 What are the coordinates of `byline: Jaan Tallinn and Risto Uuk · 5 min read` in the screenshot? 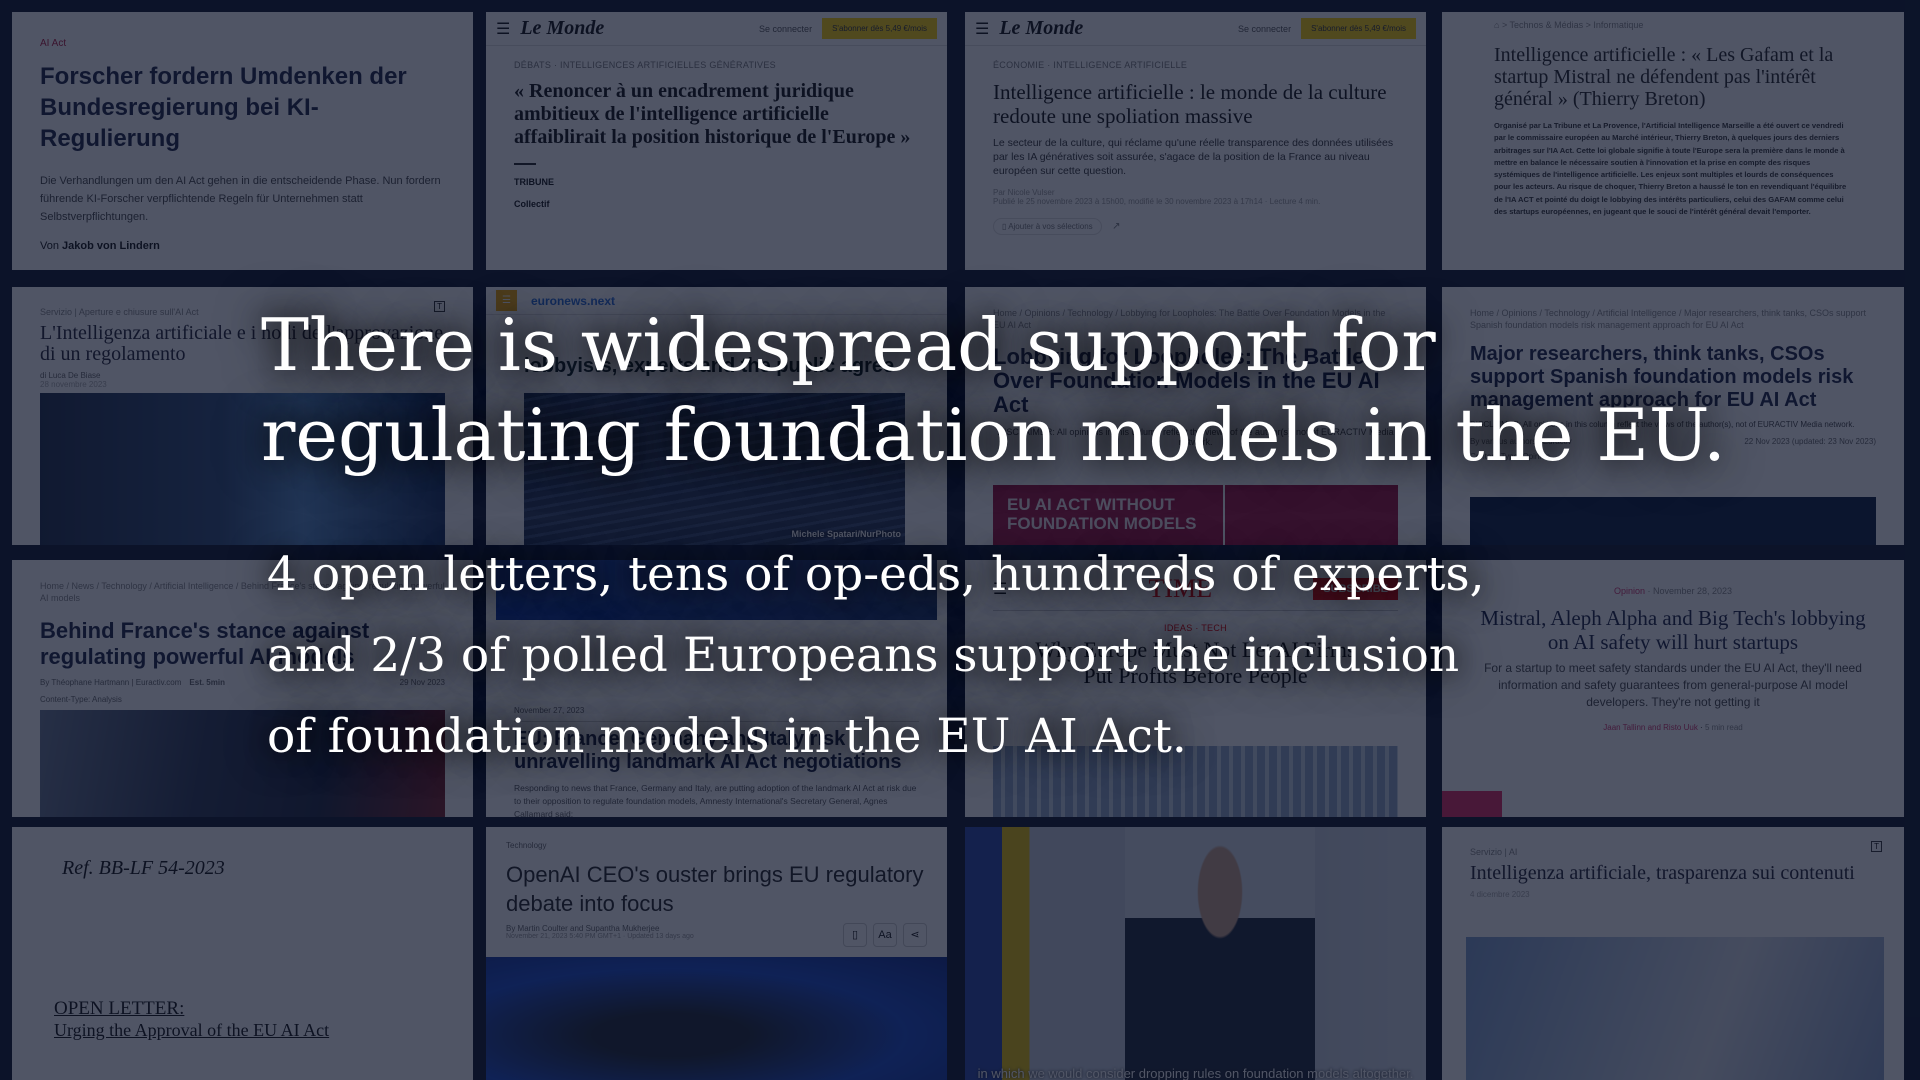 It's located at (1673, 727).